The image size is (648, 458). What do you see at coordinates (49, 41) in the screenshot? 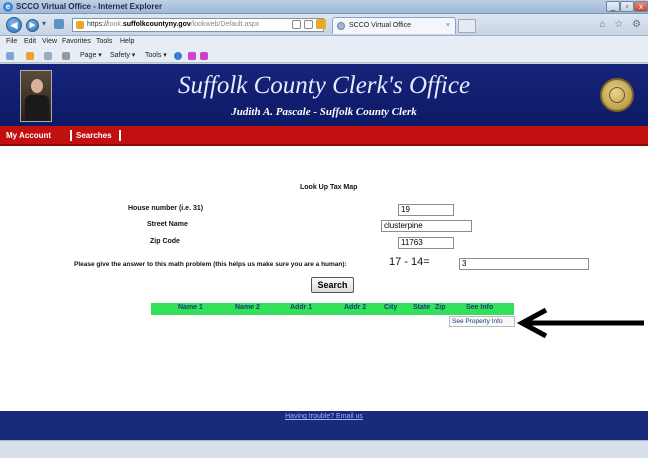
I see `menu-view: View` at bounding box center [49, 41].